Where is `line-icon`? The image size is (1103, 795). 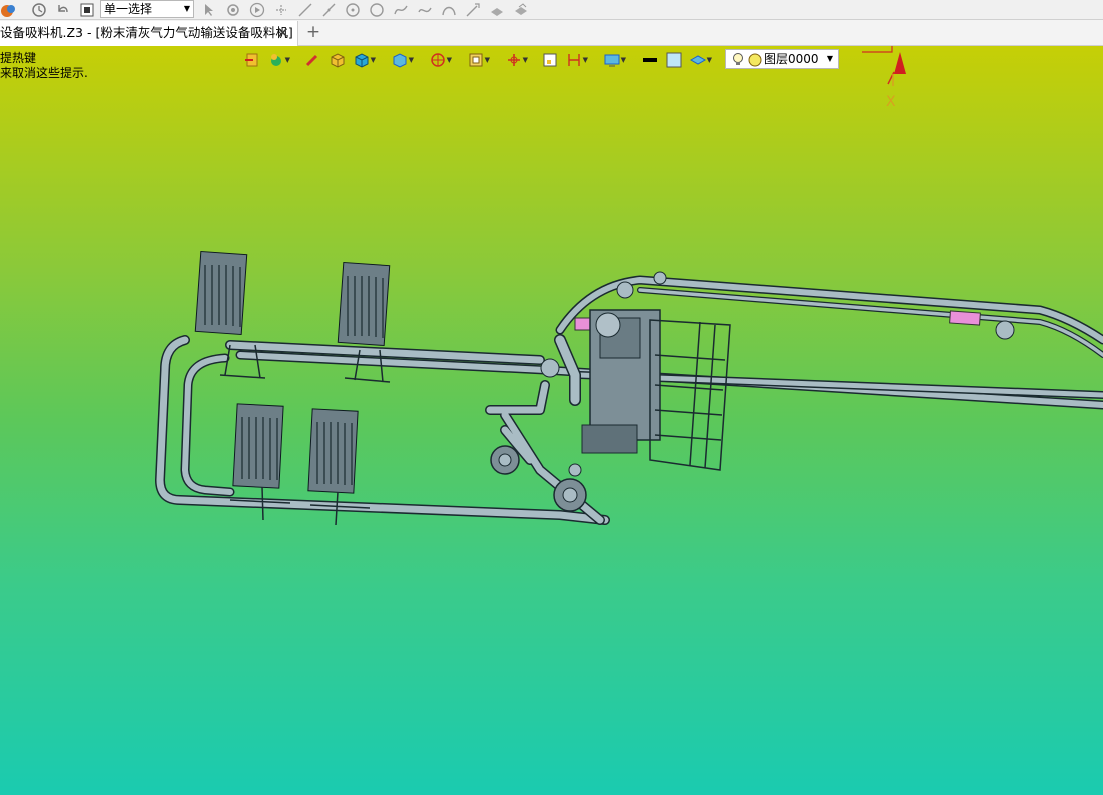 line-icon is located at coordinates (305, 10).